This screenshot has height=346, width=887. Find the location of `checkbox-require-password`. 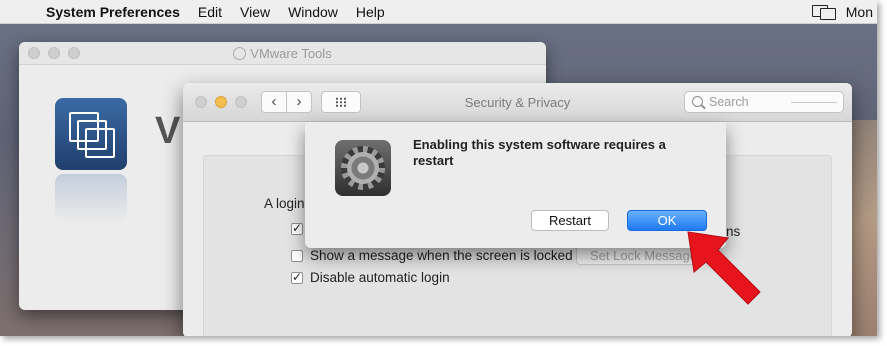

checkbox-require-password is located at coordinates (297, 228).